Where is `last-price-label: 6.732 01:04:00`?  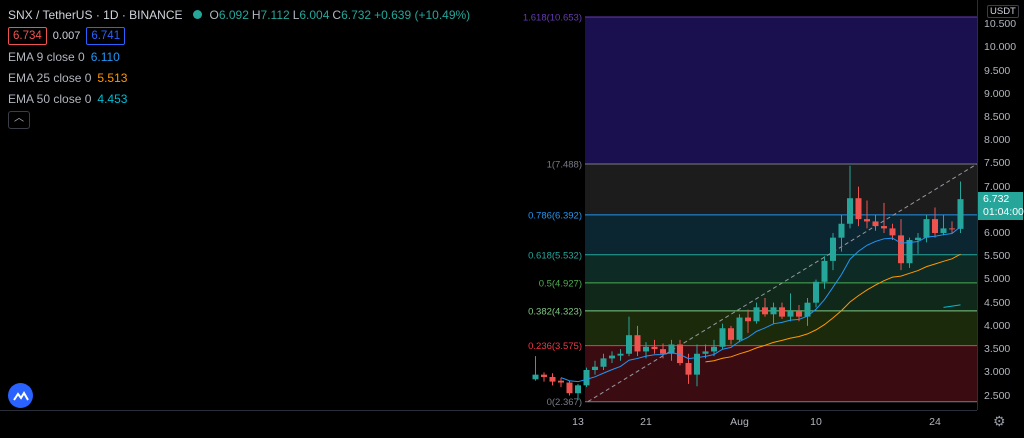
last-price-label: 6.732 01:04:00 is located at coordinates (1001, 206).